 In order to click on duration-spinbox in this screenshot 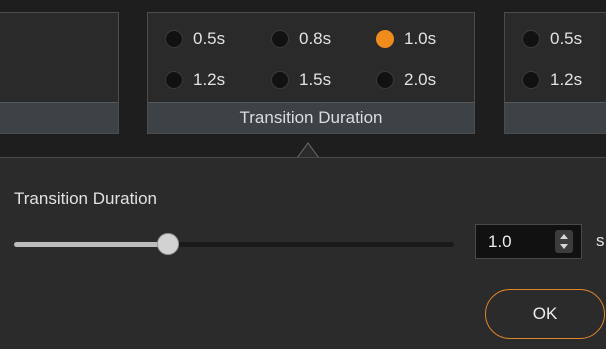, I will do `click(528, 241)`.